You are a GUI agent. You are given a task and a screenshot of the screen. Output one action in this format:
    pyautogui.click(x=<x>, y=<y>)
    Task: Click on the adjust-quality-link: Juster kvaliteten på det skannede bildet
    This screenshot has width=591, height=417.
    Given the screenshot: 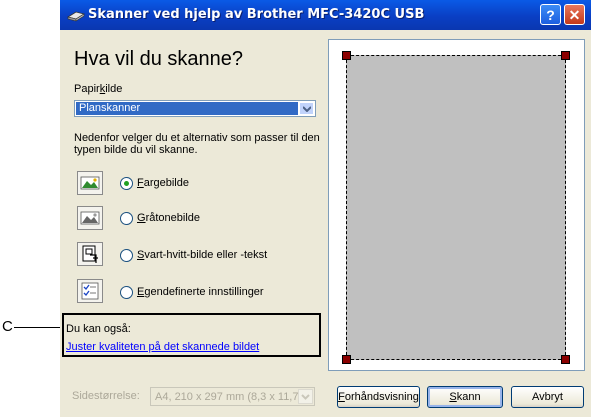 What is the action you would take?
    pyautogui.click(x=162, y=347)
    